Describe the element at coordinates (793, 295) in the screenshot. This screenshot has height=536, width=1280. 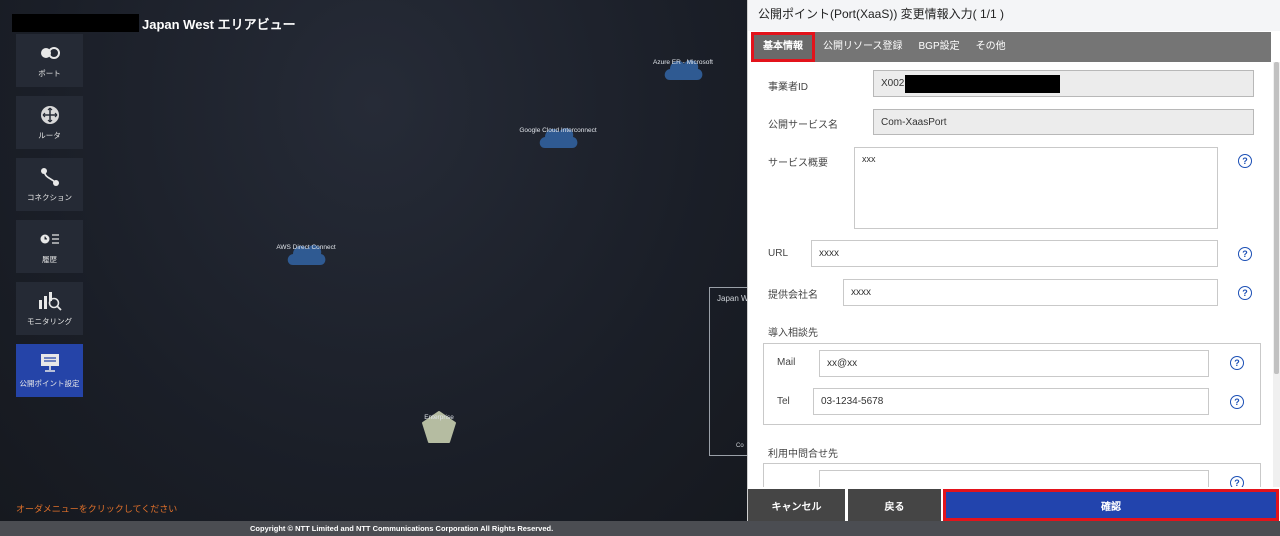
I see `company-label: 提供会社名` at that location.